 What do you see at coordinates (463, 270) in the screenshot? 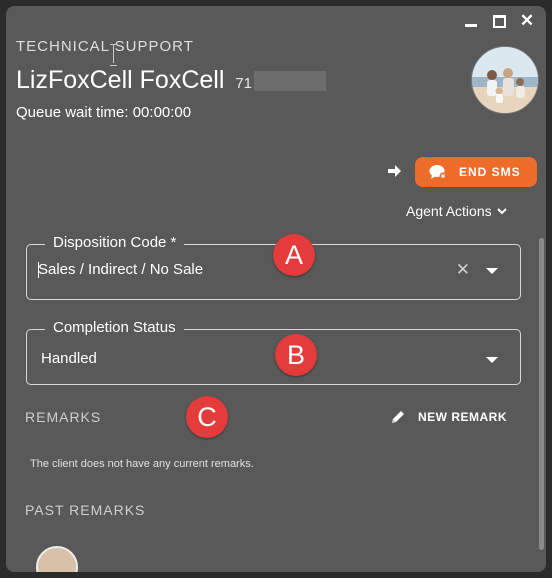
I see `clear-icon: ✕` at bounding box center [463, 270].